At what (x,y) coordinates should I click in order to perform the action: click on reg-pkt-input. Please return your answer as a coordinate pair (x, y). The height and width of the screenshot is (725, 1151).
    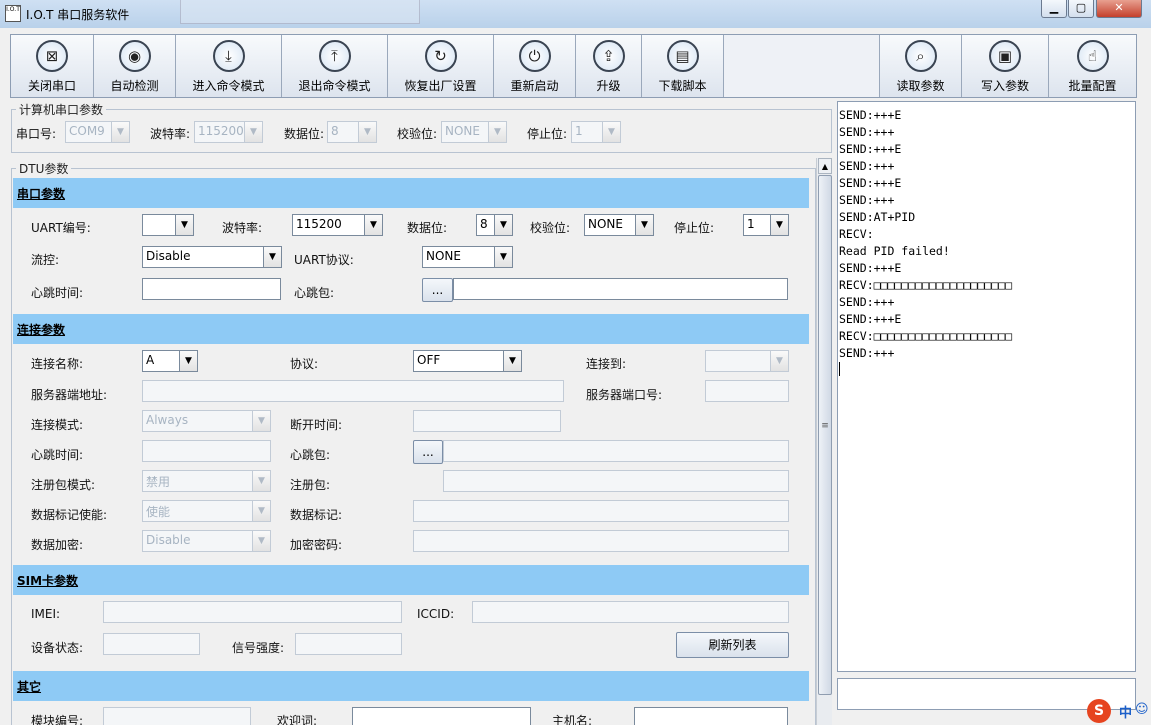
    Looking at the image, I should click on (616, 481).